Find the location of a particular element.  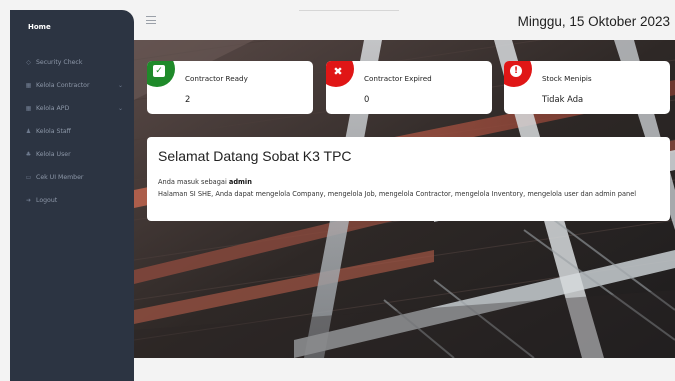

sidebar-item-kelola-user: ♣ Kelola User is located at coordinates (72, 154).